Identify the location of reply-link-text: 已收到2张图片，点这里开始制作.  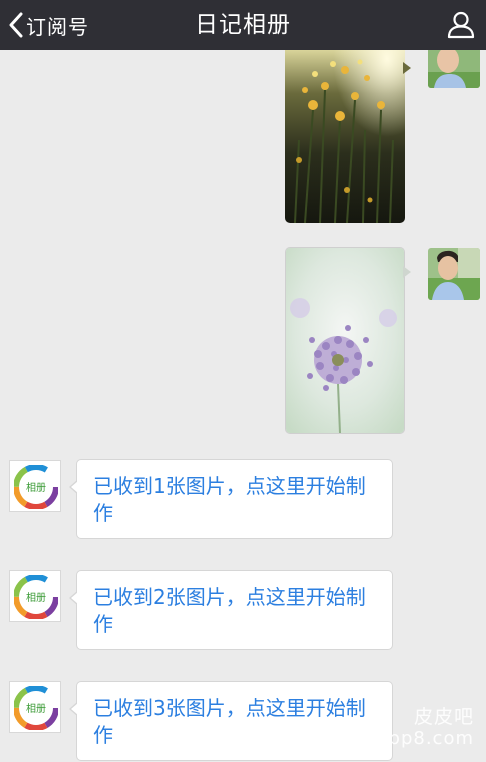
(234, 611).